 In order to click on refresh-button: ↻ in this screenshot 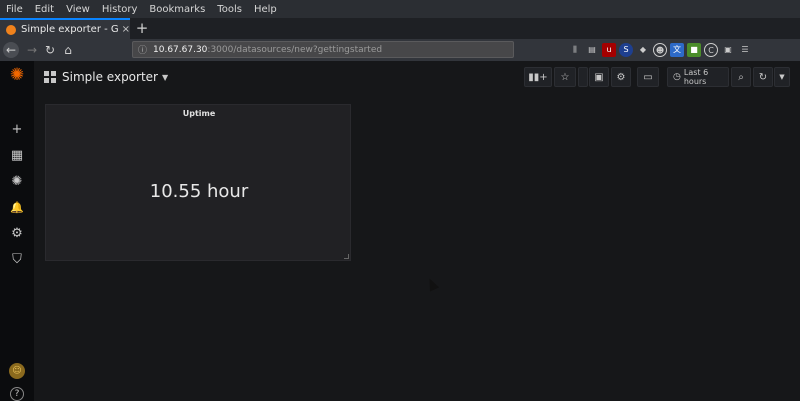, I will do `click(763, 77)`.